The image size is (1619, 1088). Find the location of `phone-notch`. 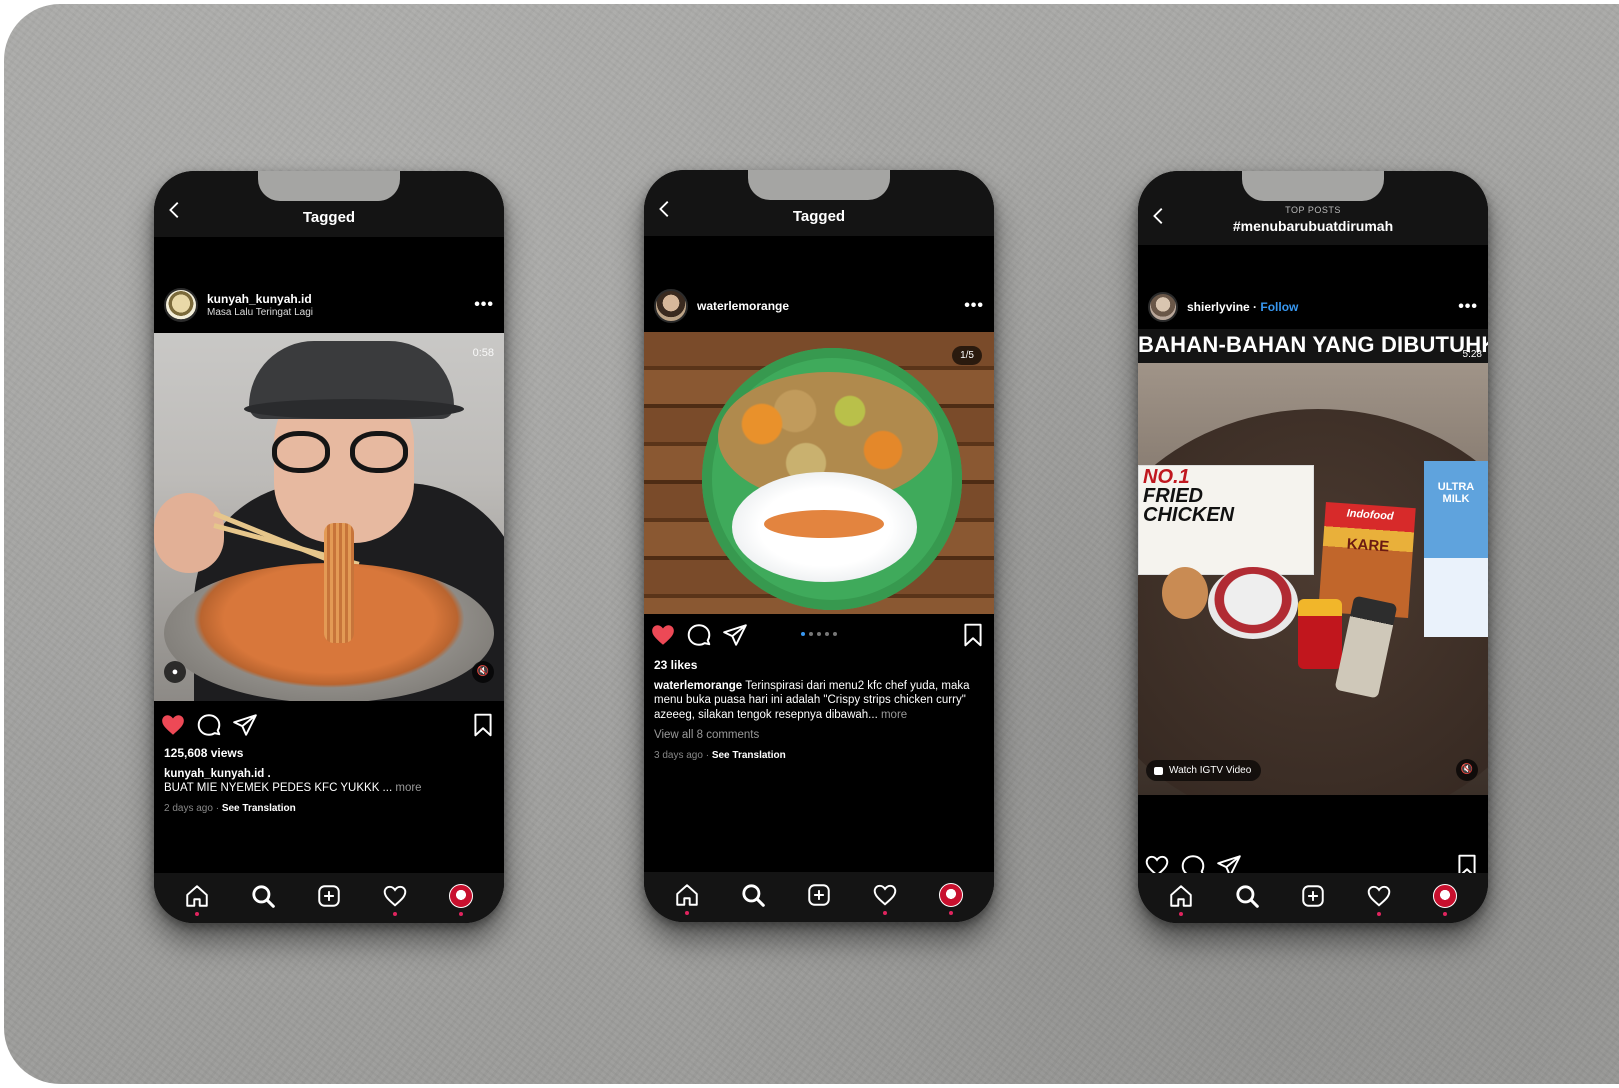

phone-notch is located at coordinates (819, 185).